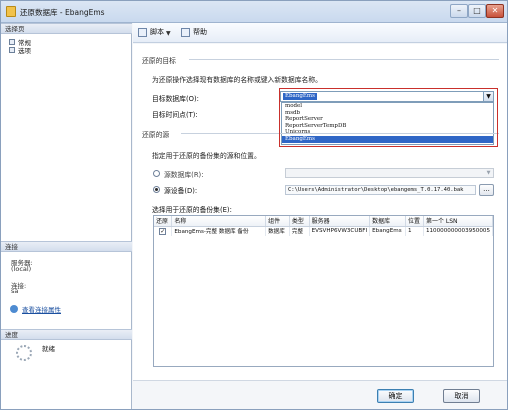 This screenshot has height=410, width=508. Describe the element at coordinates (219, 231) in the screenshot. I see `backup-name-cell: EbangEms-完整 数据库 备份` at that location.